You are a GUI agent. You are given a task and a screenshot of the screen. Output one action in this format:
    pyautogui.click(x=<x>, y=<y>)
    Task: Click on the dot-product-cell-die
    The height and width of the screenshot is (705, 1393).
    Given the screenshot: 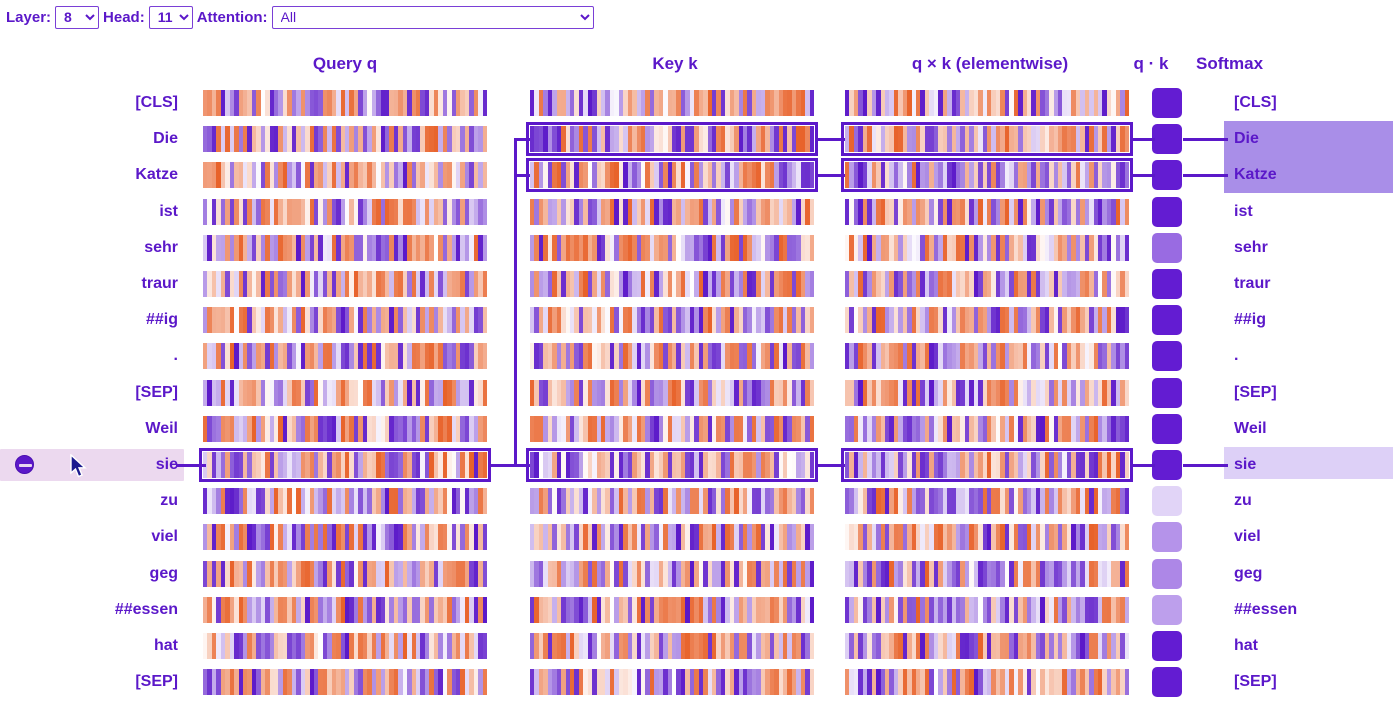 What is the action you would take?
    pyautogui.click(x=1167, y=139)
    